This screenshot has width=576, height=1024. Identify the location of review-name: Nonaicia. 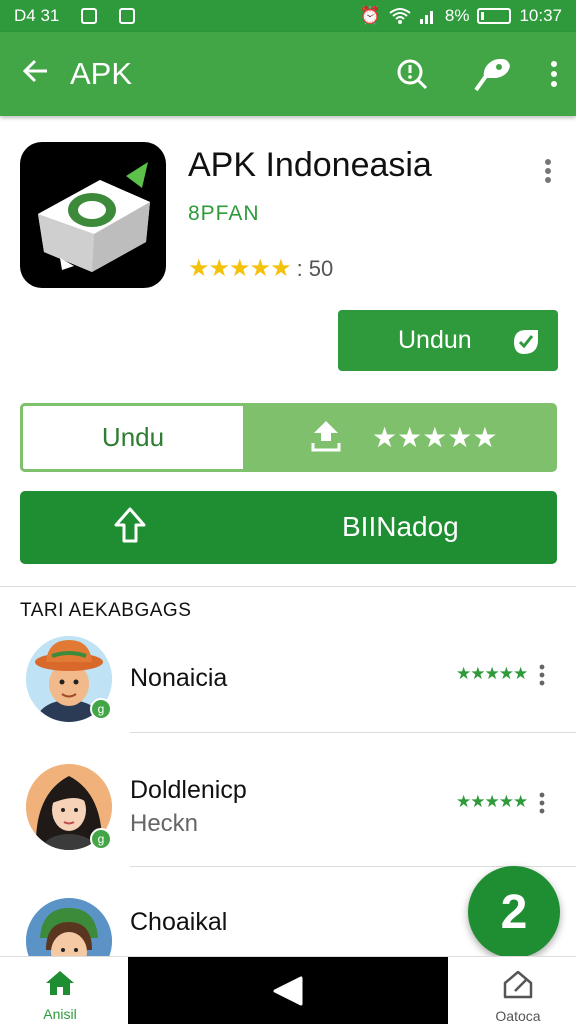
(179, 678).